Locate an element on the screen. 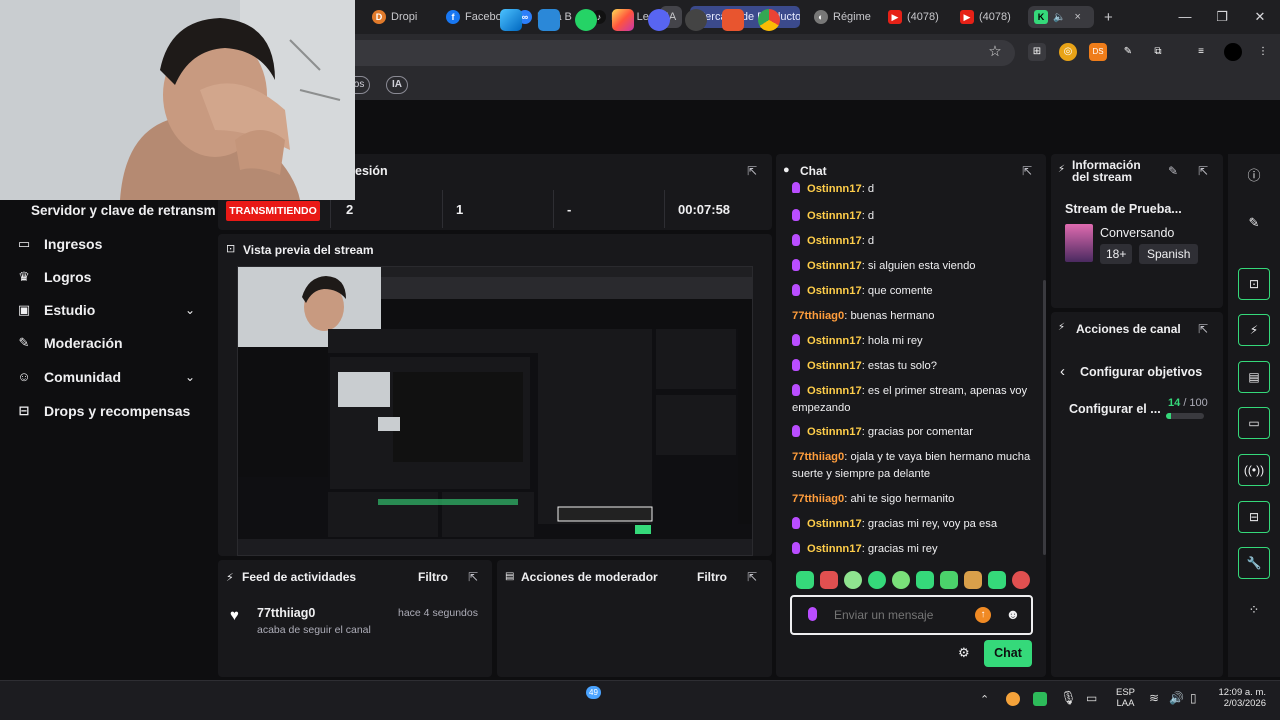 The image size is (1280, 720). tray-mic-icon: 🎙 is located at coordinates (1068, 698).